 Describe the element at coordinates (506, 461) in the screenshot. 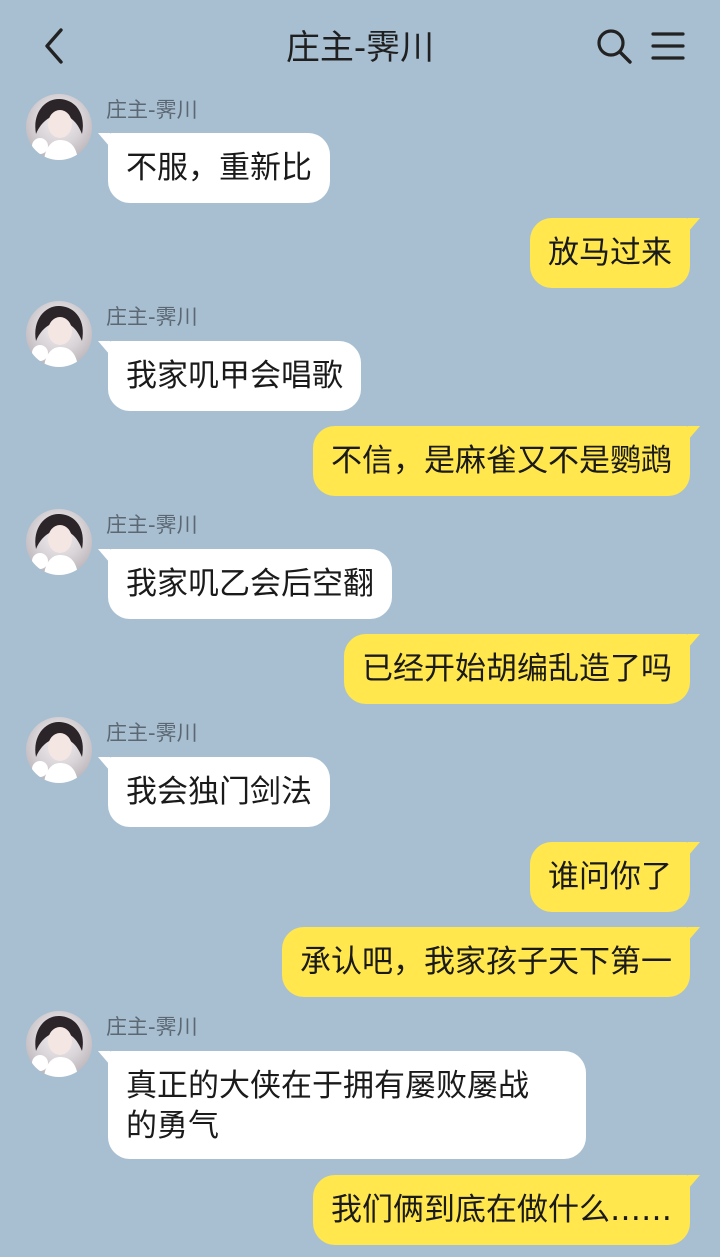

I see `message-bubble-outgoing: 不信，是麻雀又不是鹦鹉` at that location.